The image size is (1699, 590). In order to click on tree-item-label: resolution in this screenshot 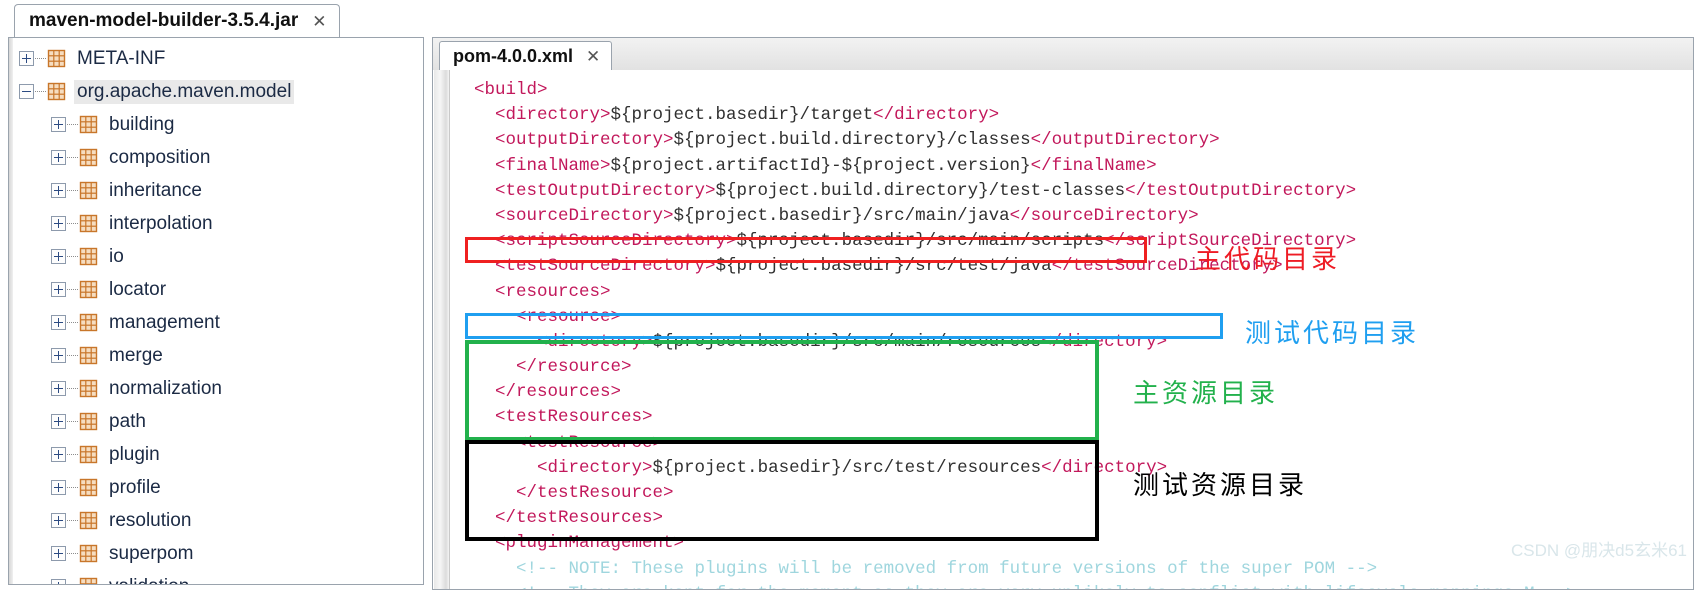, I will do `click(150, 520)`.